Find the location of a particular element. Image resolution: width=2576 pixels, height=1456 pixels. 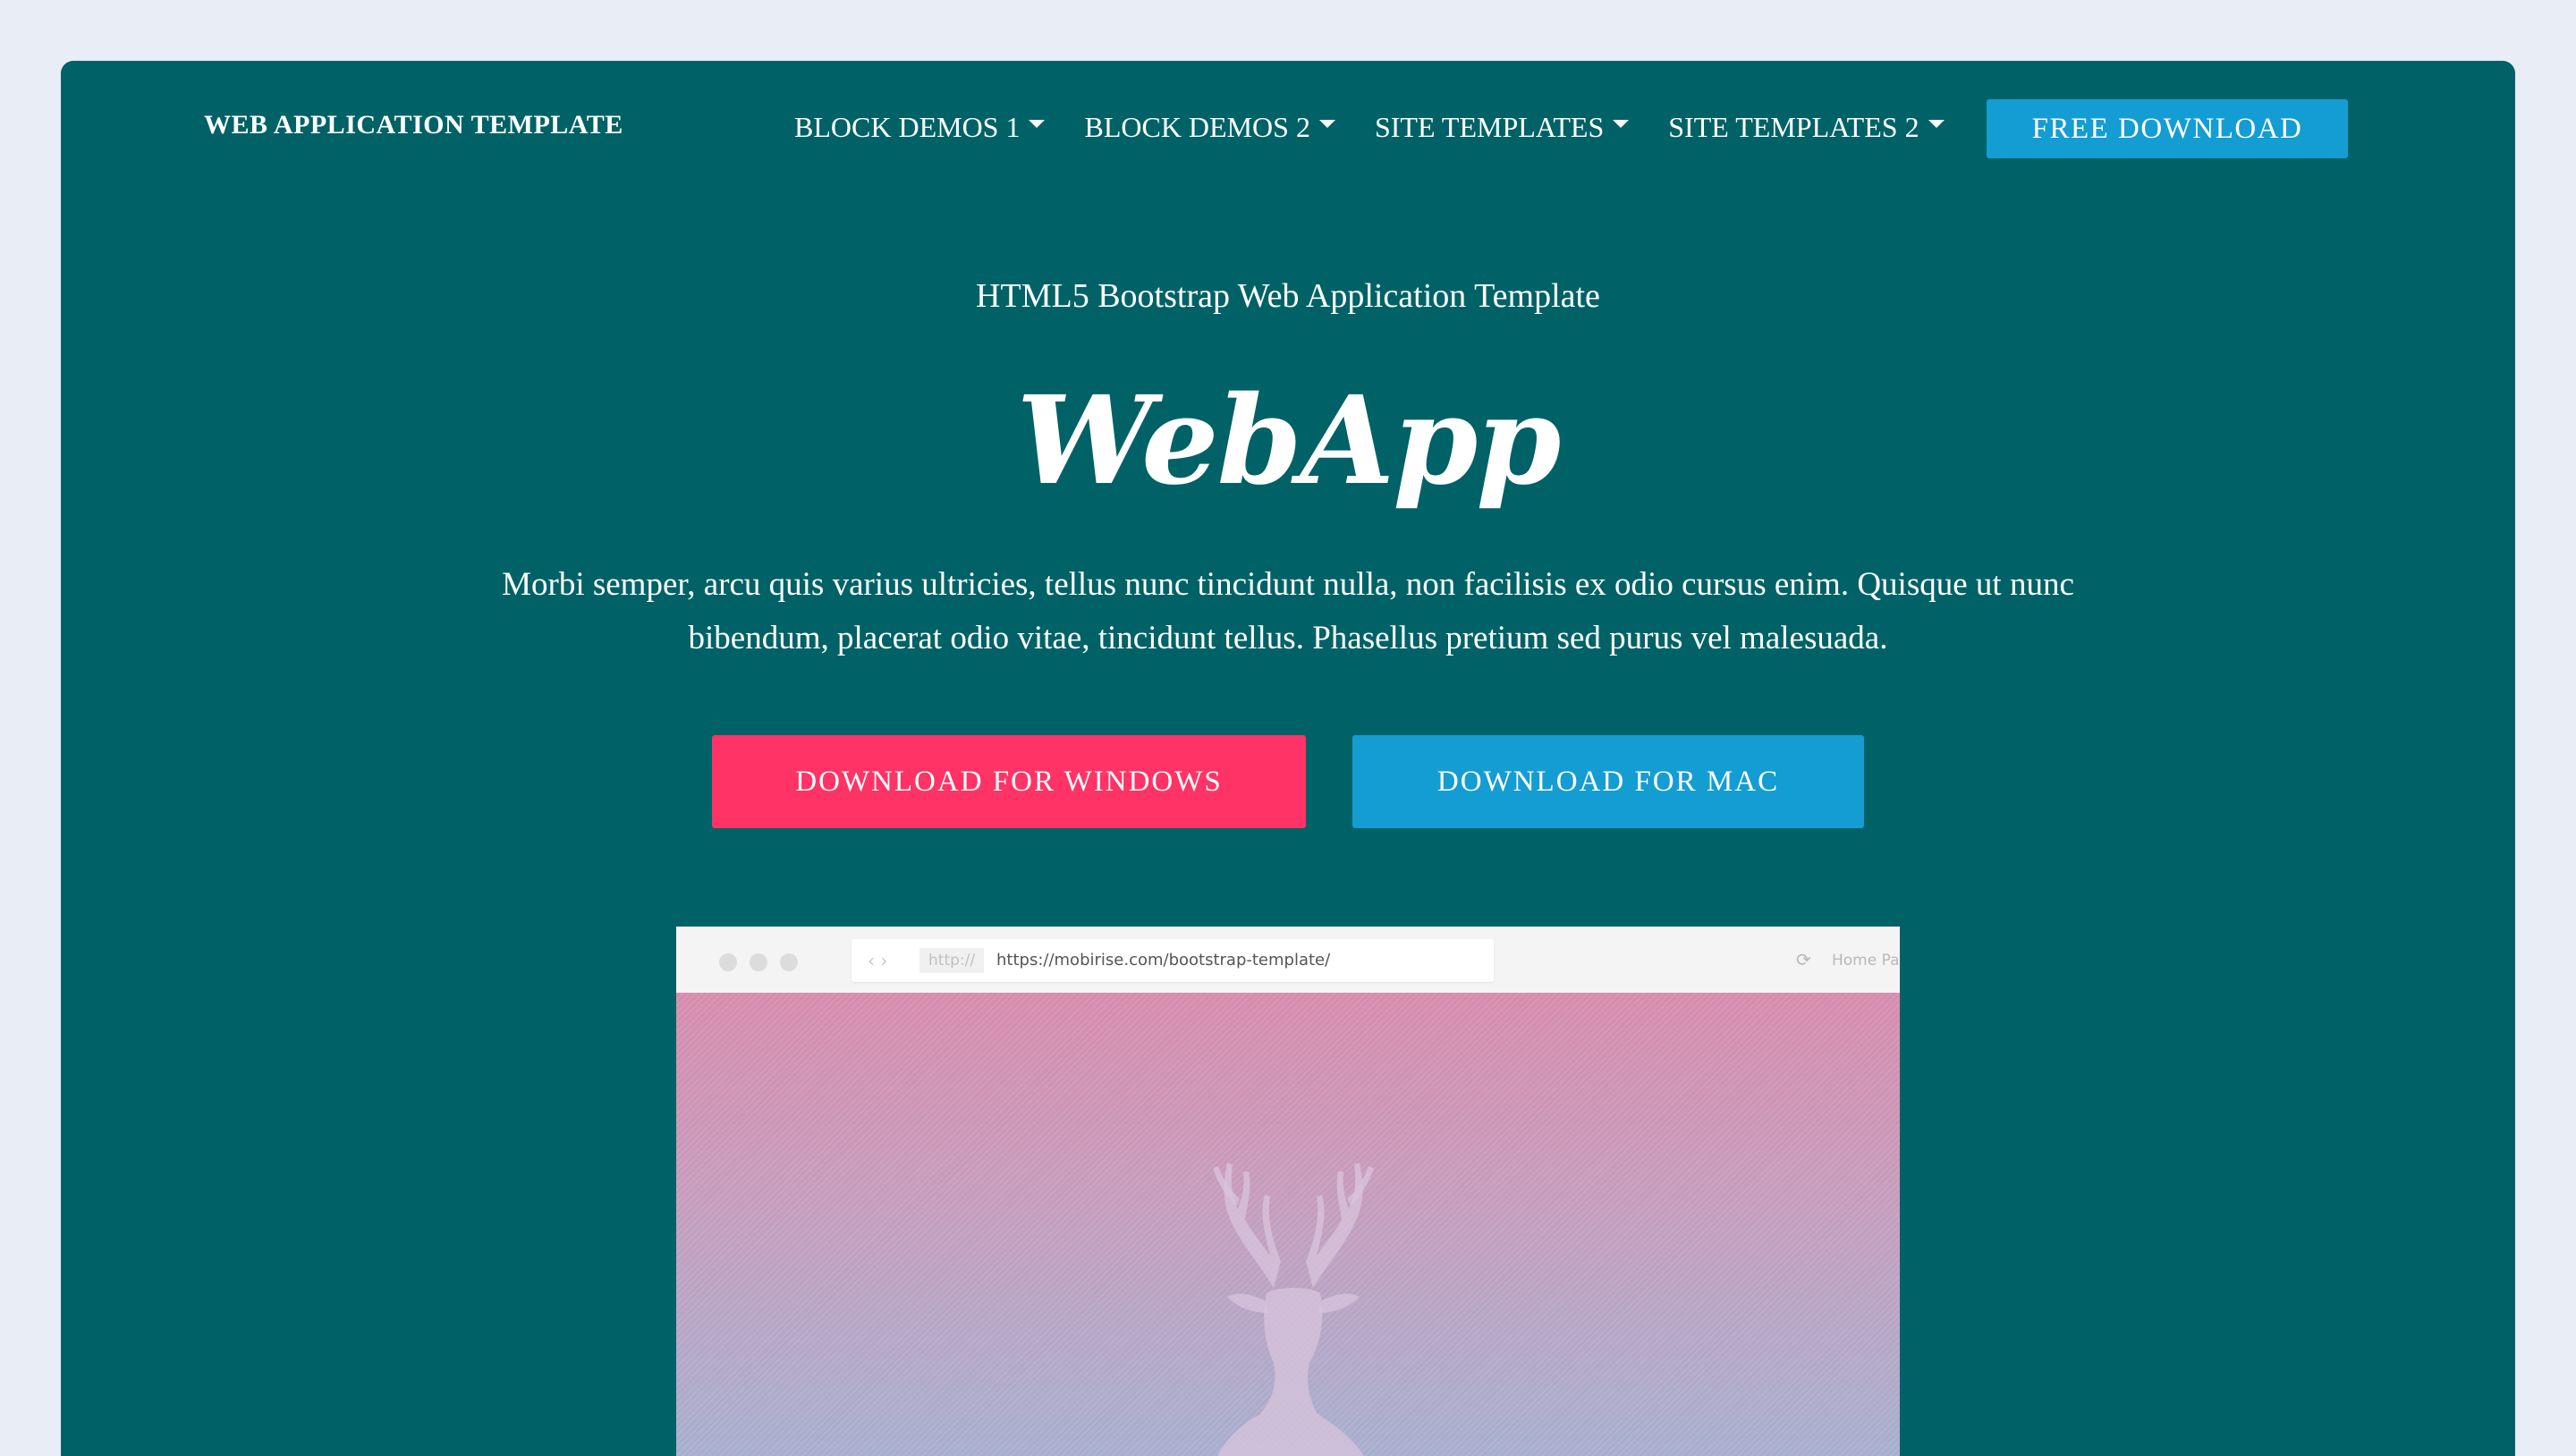

download-windows-button: DOWNLOAD FOR WINDOWS is located at coordinates (1009, 781).